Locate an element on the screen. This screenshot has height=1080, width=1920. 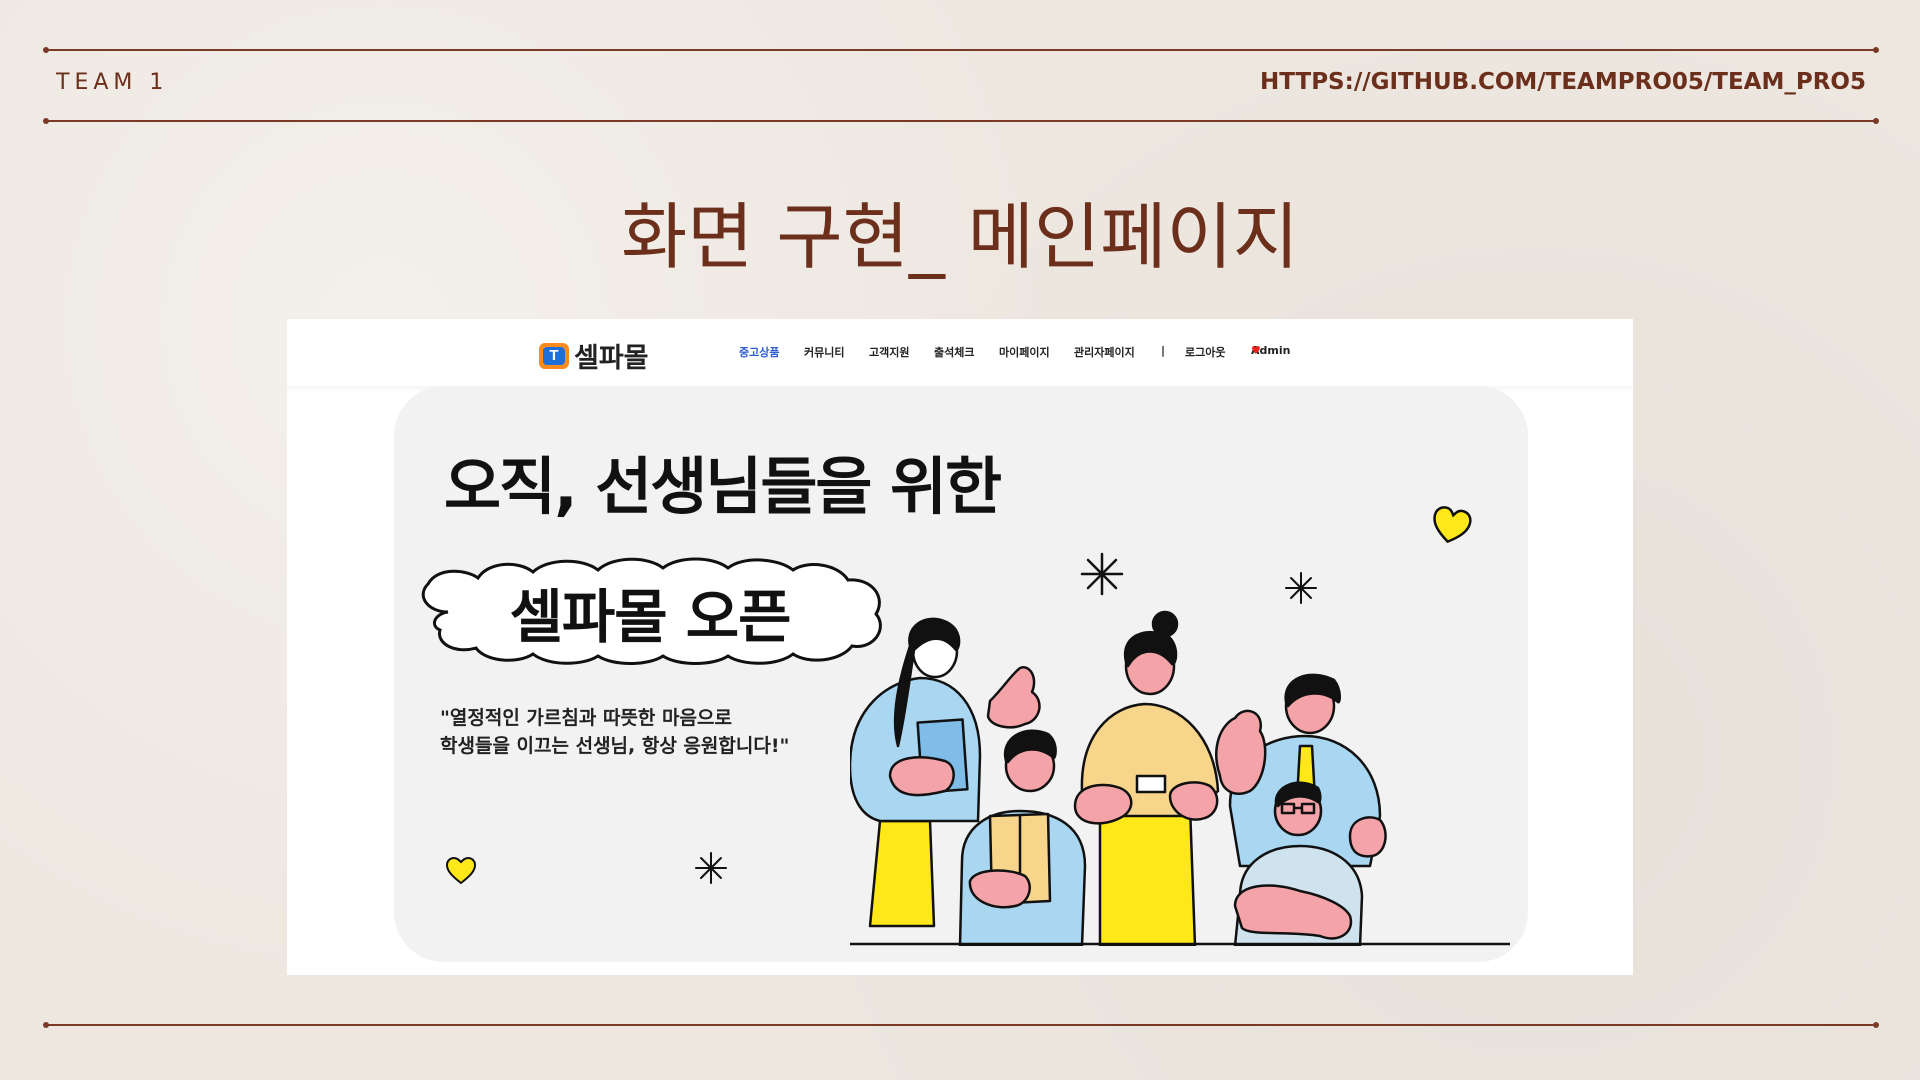
site-logo: T 셀파몰 is located at coordinates (594, 355).